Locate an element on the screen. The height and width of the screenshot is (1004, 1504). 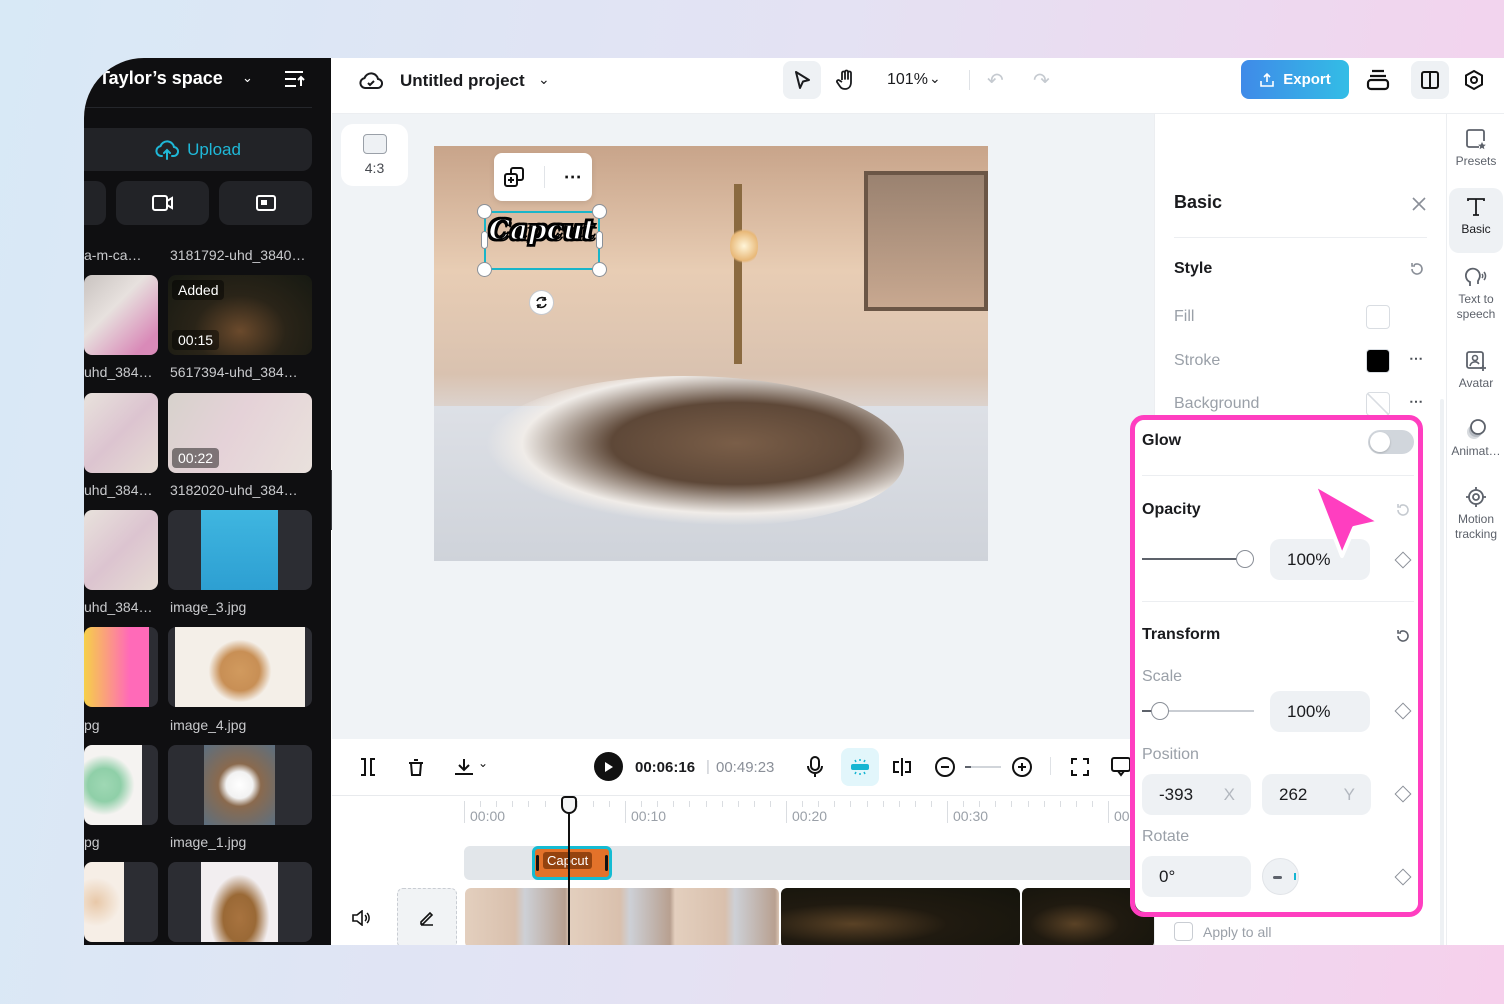
stroke-color-swatch is located at coordinates (1378, 361).